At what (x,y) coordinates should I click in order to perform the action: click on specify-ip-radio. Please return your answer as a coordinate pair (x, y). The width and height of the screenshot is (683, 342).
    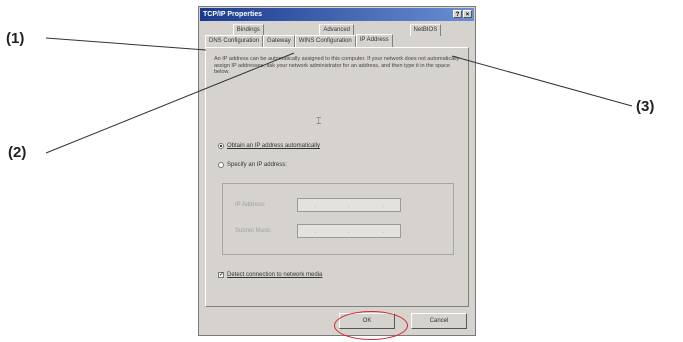
    Looking at the image, I should click on (221, 165).